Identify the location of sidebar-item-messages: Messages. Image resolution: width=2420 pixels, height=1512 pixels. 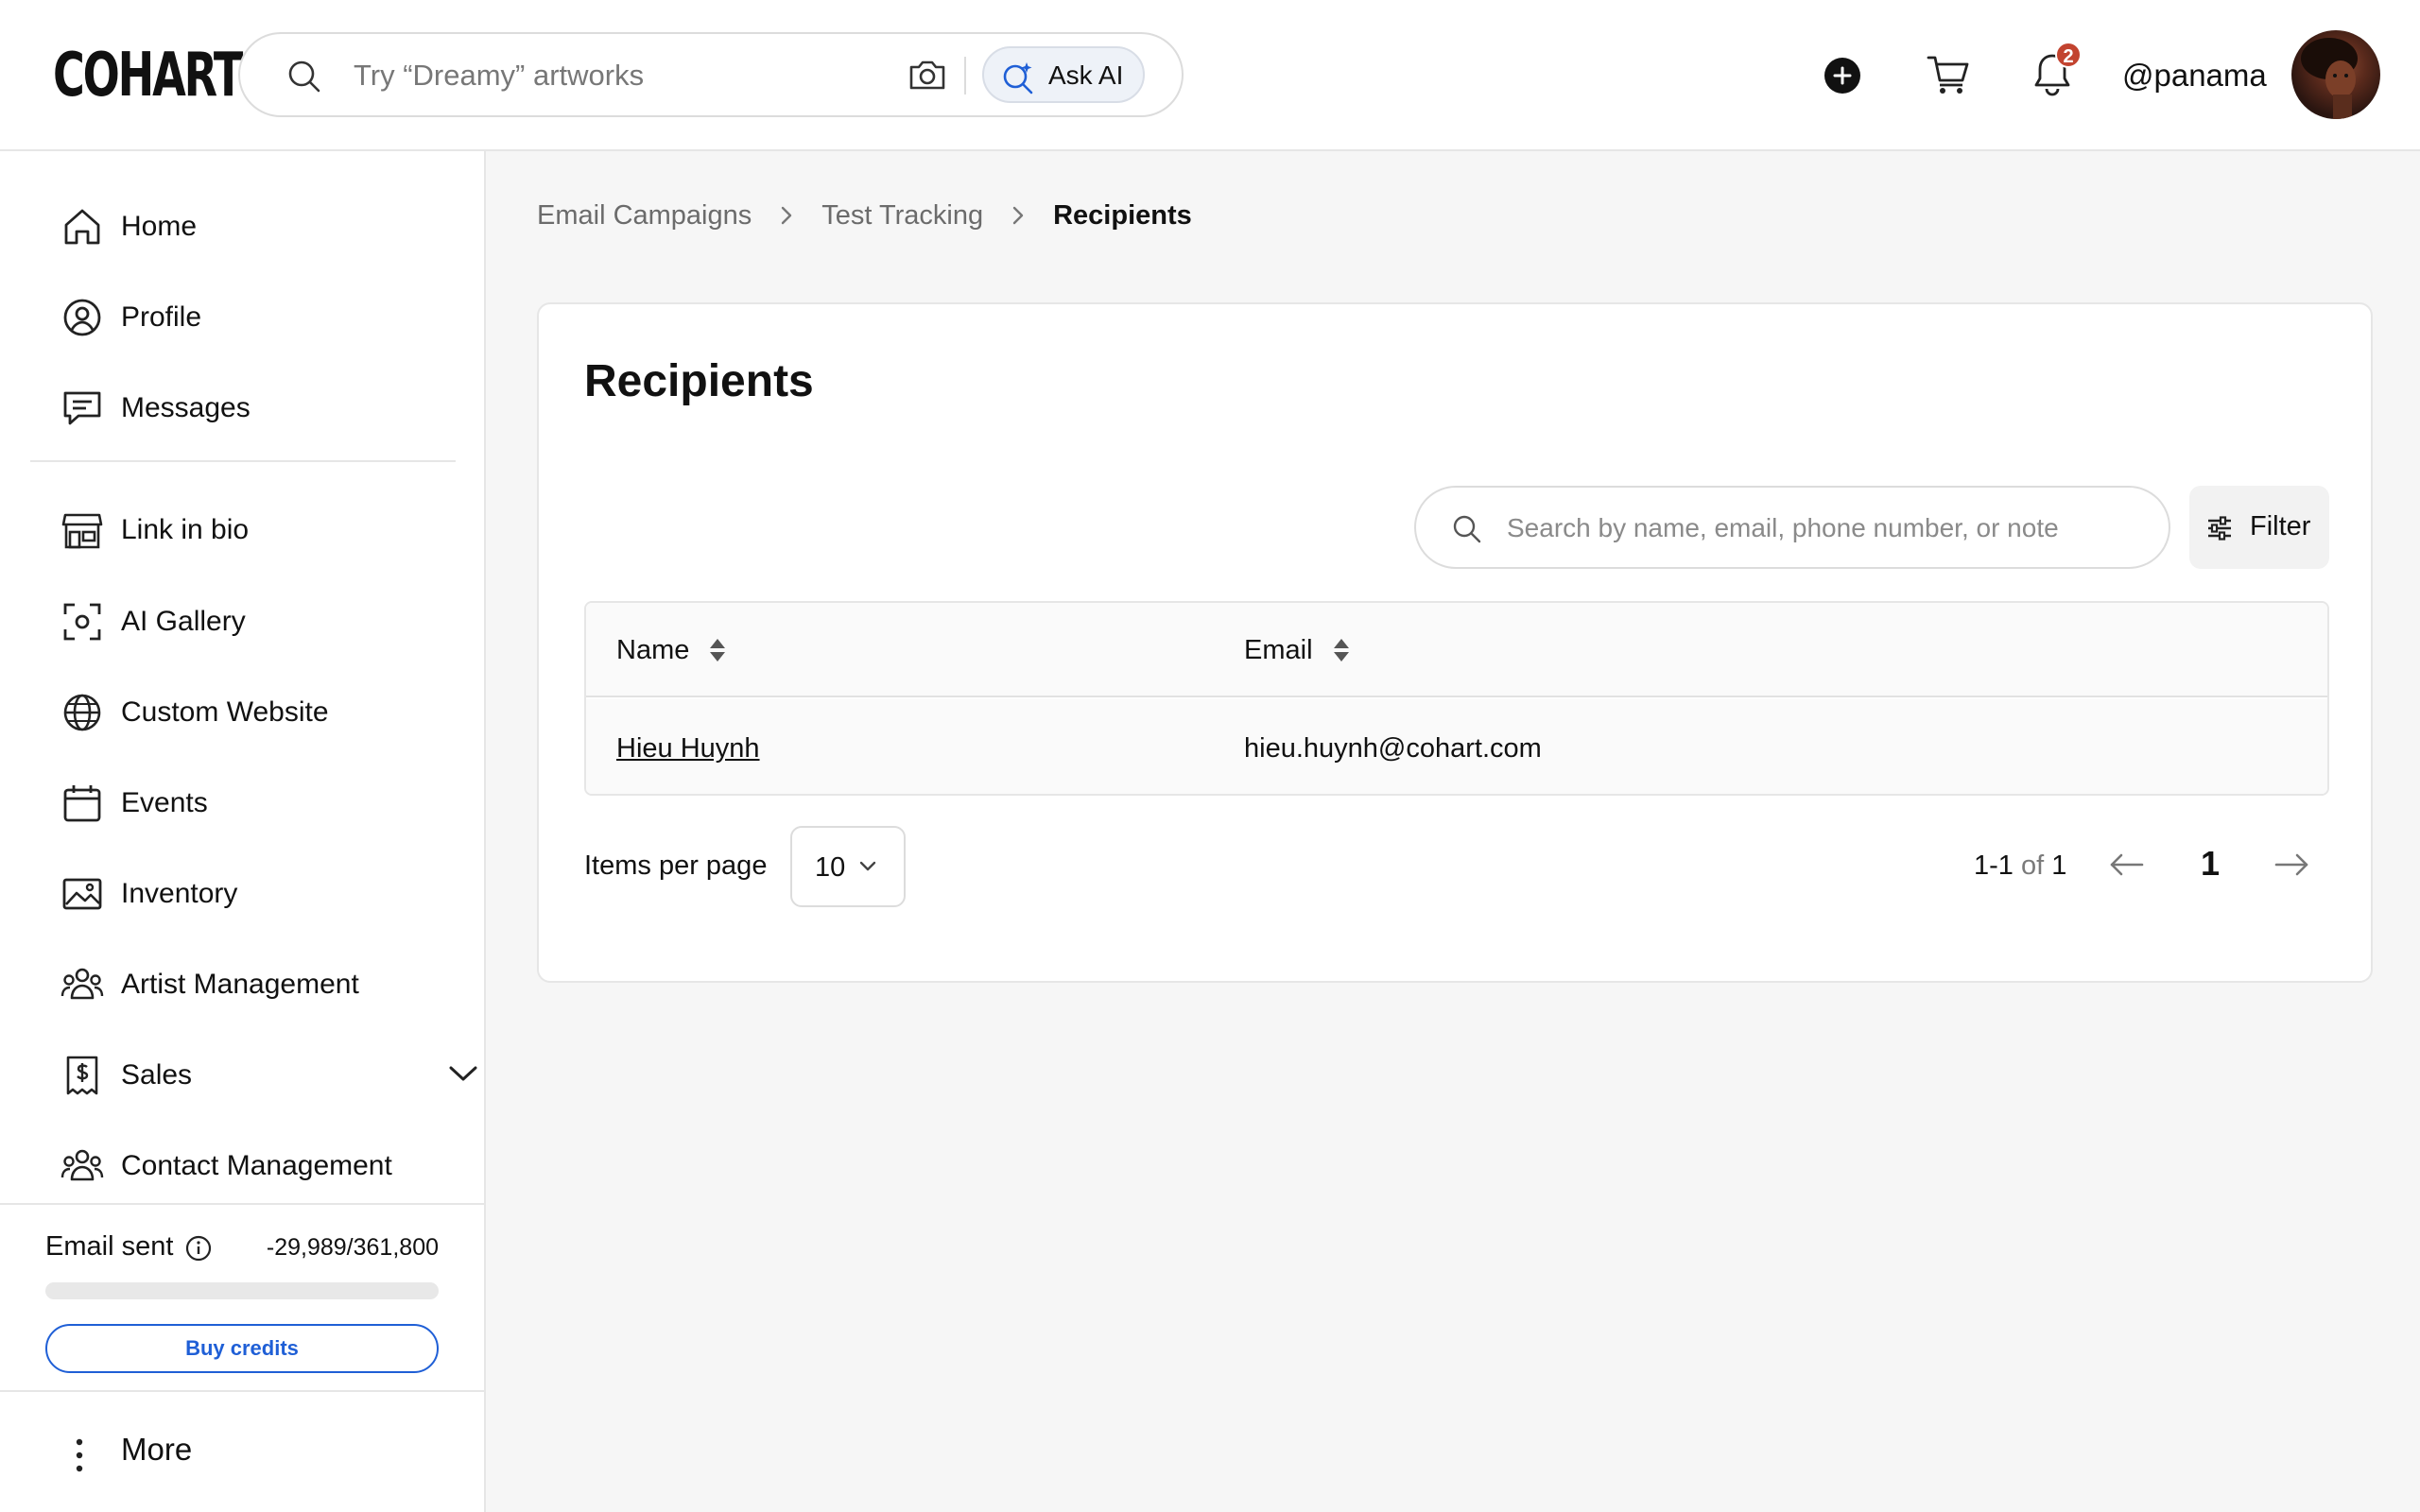
(259, 408).